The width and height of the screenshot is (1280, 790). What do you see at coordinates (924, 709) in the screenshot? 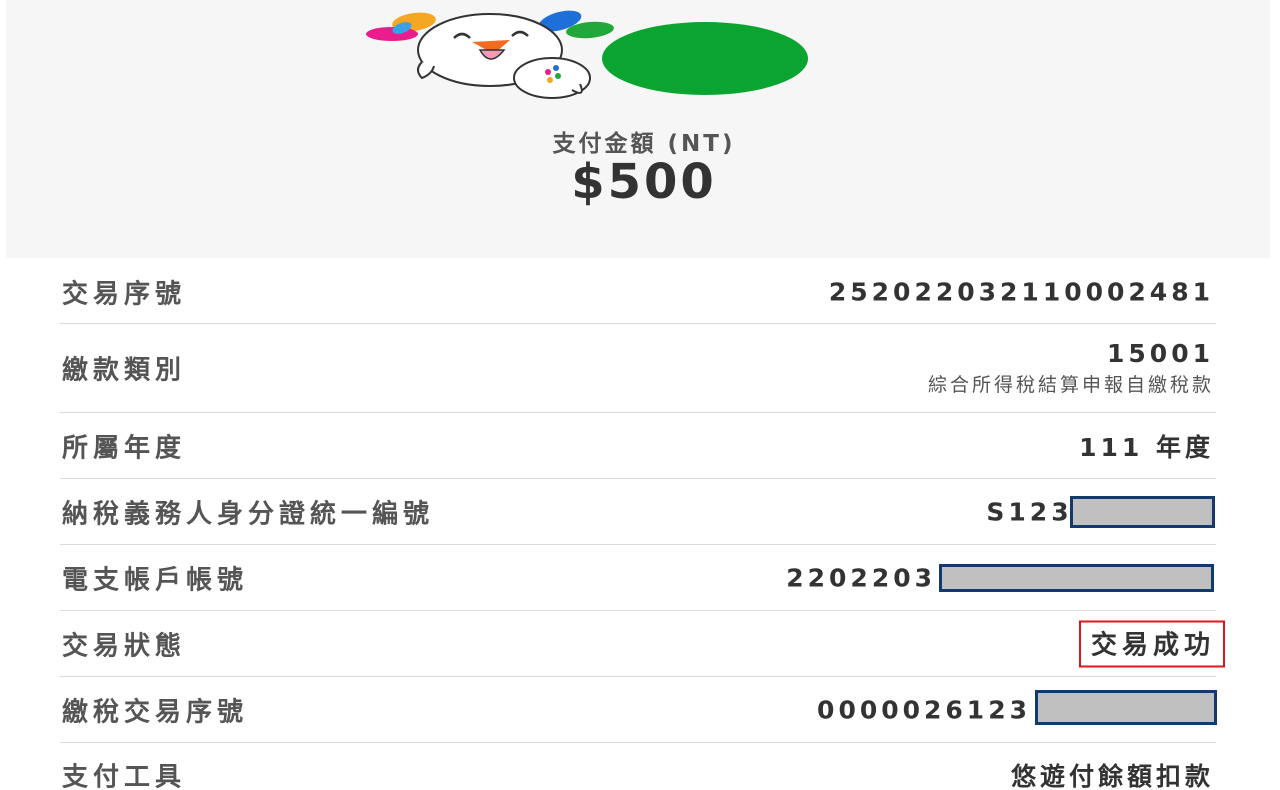
I see `detail-value: 0000026123` at bounding box center [924, 709].